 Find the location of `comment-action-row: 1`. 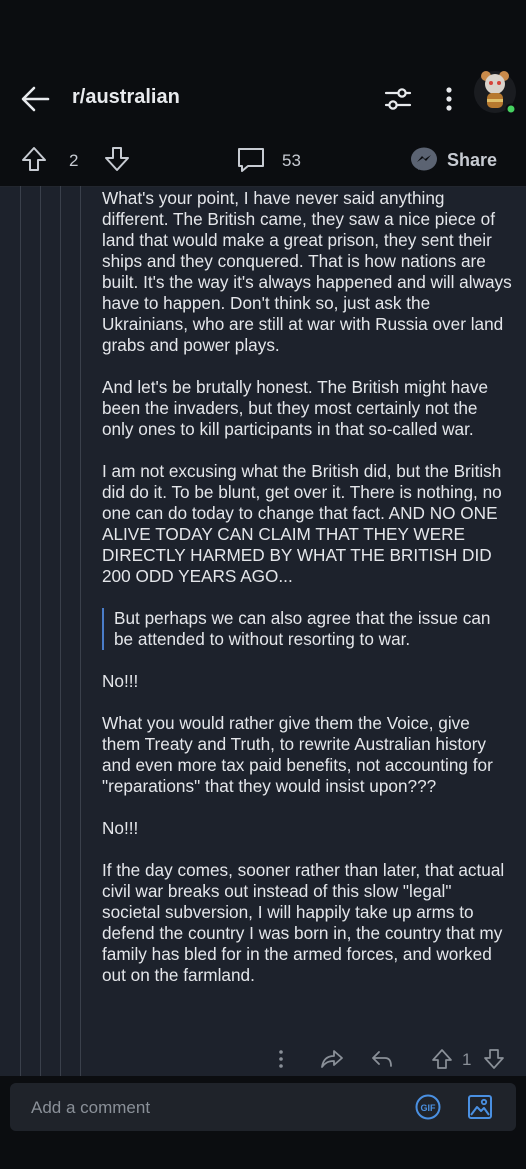

comment-action-row: 1 is located at coordinates (393, 1059).